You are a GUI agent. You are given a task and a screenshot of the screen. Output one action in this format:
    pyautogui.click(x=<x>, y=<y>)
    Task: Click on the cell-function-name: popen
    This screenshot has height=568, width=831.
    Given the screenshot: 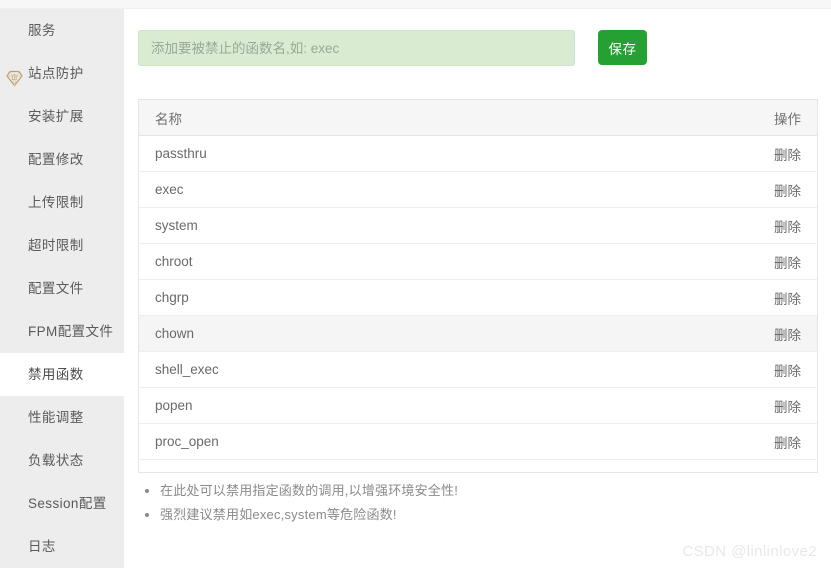 What is the action you would take?
    pyautogui.click(x=423, y=405)
    